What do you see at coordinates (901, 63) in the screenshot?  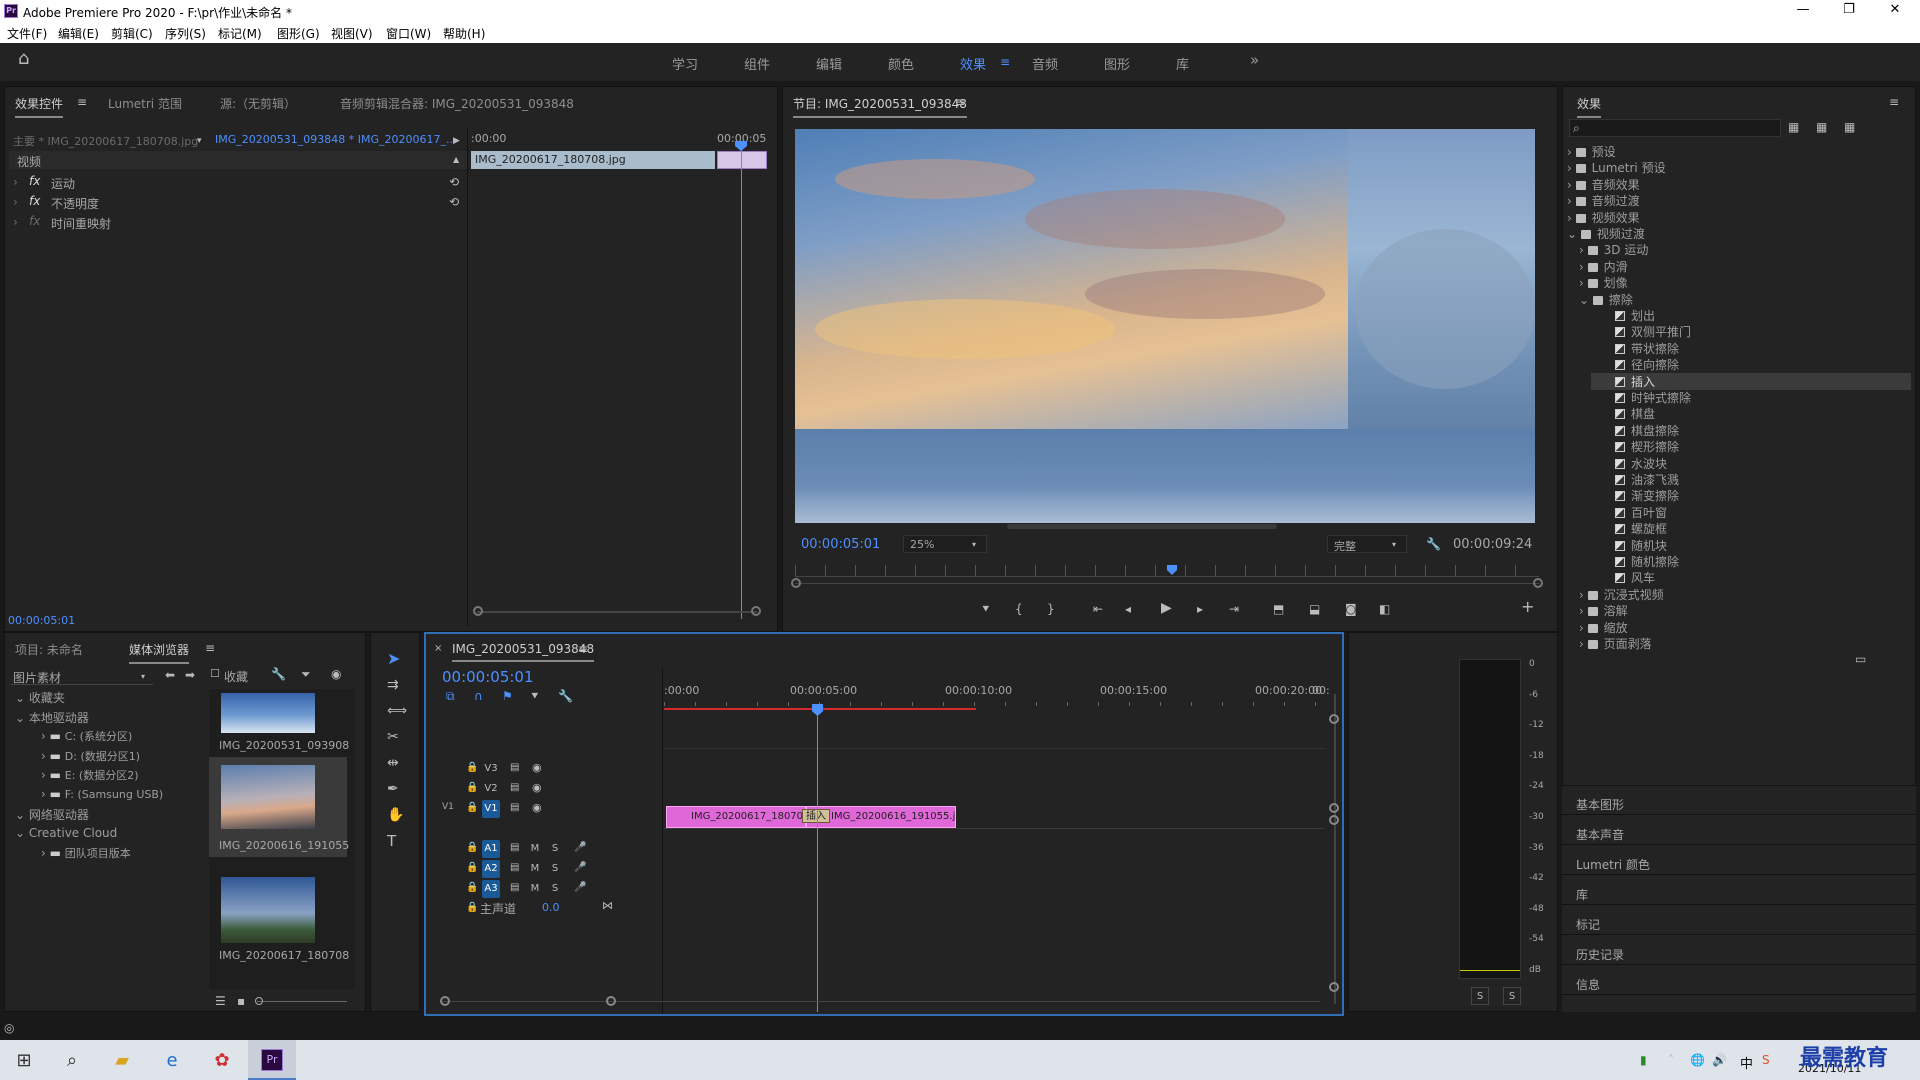 I see `workspace-color: 颜色` at bounding box center [901, 63].